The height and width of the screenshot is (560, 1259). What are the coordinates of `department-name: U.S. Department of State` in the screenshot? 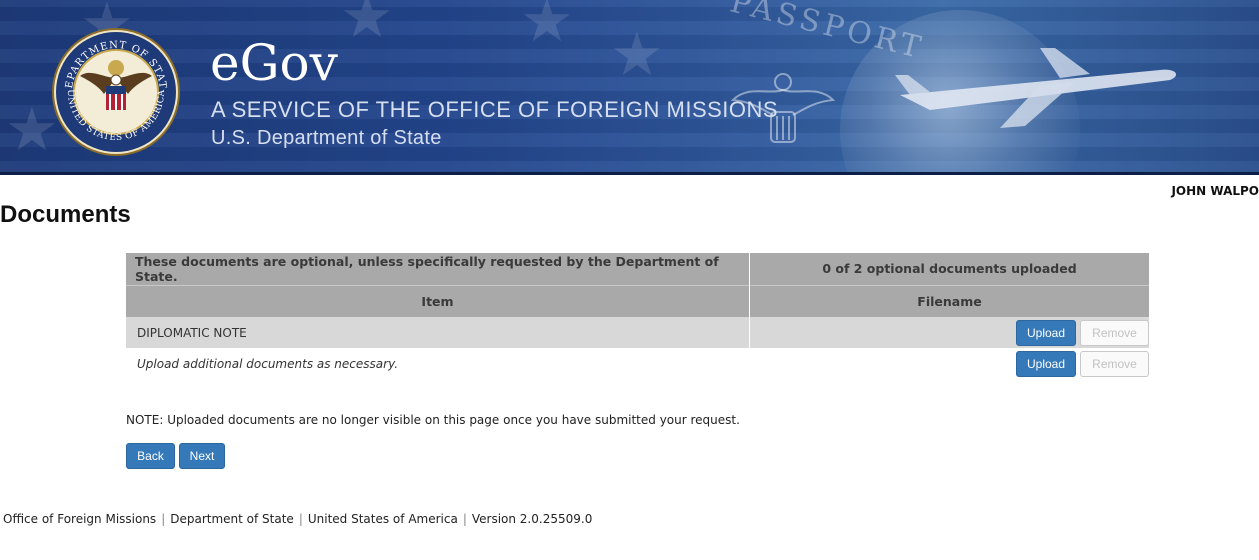 It's located at (326, 138).